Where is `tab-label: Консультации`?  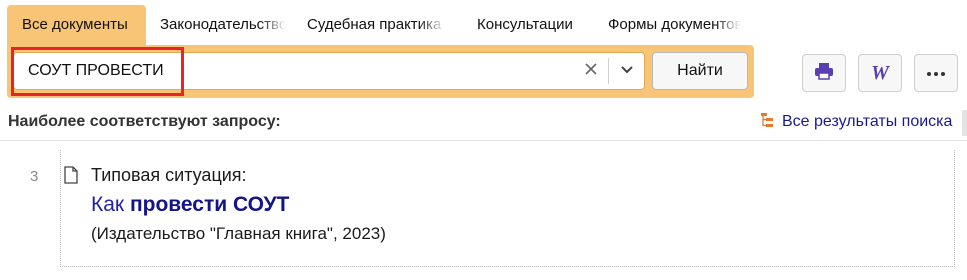 tab-label: Консультации is located at coordinates (525, 24).